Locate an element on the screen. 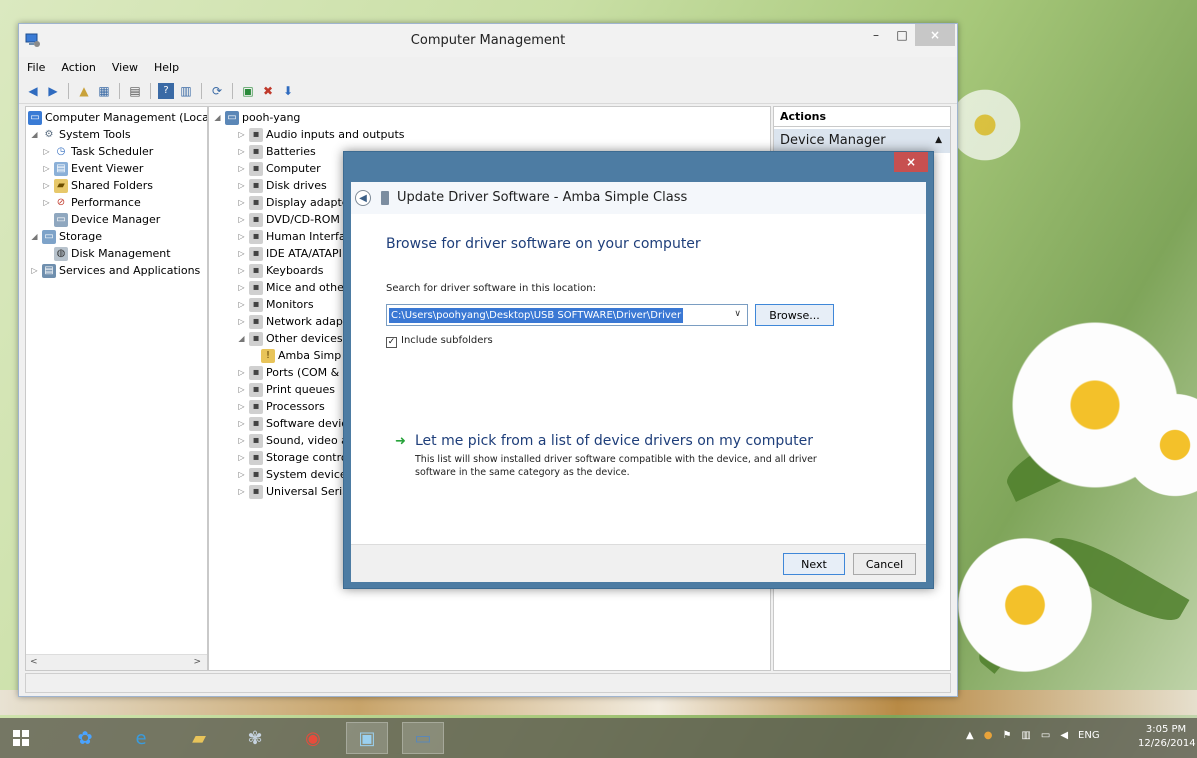 The width and height of the screenshot is (1197, 758). menu-view: View is located at coordinates (125, 67).